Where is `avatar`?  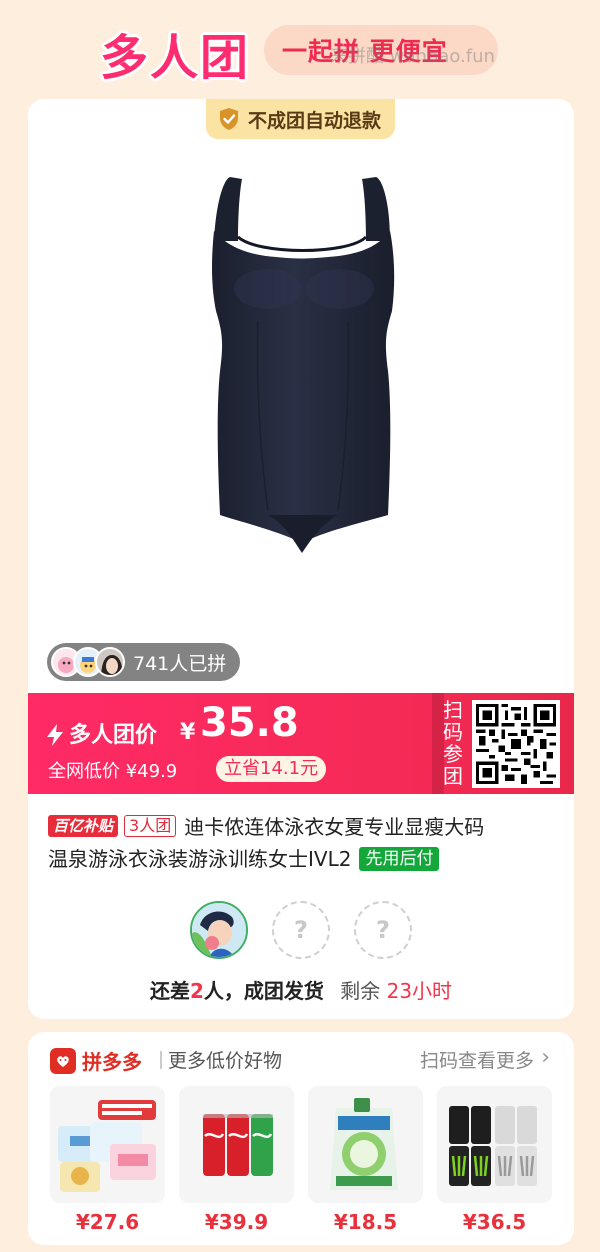 avatar is located at coordinates (110, 662).